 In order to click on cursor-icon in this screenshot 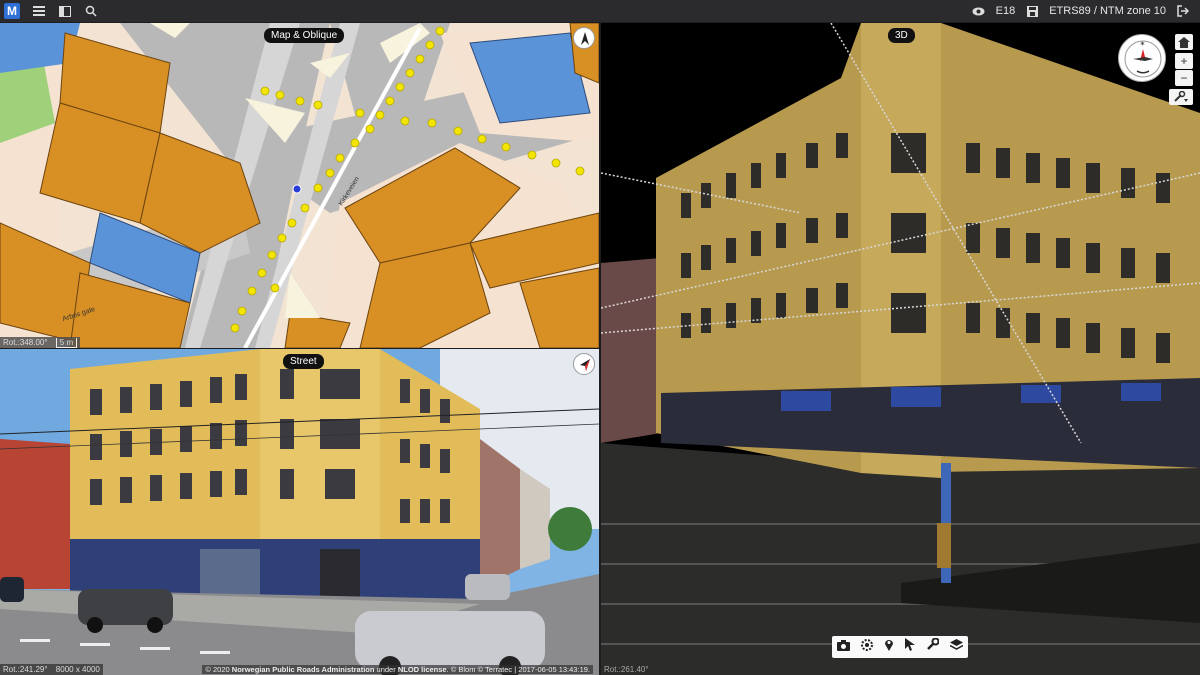, I will do `click(909, 647)`.